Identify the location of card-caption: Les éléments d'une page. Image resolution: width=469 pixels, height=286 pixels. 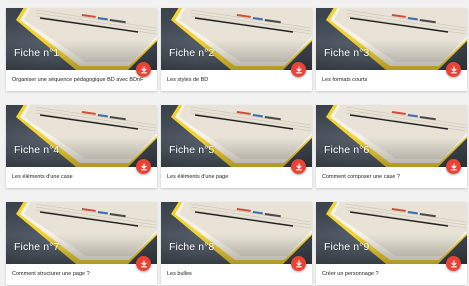
(198, 177).